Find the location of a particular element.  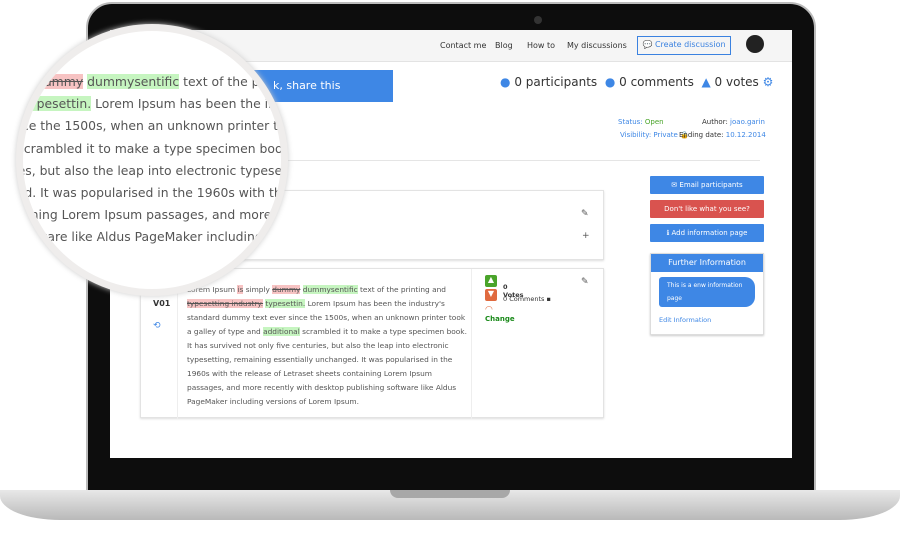

edit-information-link: Edit Information is located at coordinates (707, 320).